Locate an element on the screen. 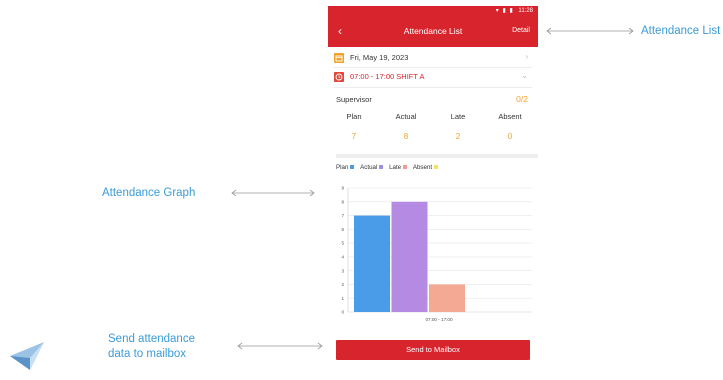 This screenshot has width=723, height=380. stat-value-plan: 7 is located at coordinates (354, 136).